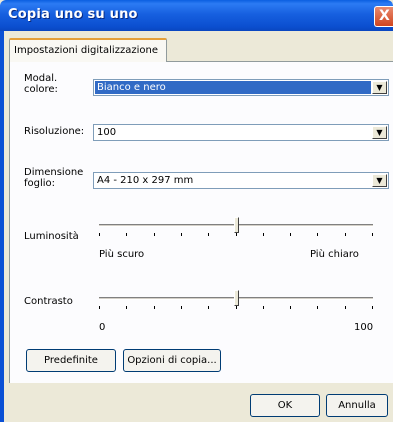 This screenshot has height=422, width=393. Describe the element at coordinates (241, 132) in the screenshot. I see `resolution-select: 100 ▼` at that location.